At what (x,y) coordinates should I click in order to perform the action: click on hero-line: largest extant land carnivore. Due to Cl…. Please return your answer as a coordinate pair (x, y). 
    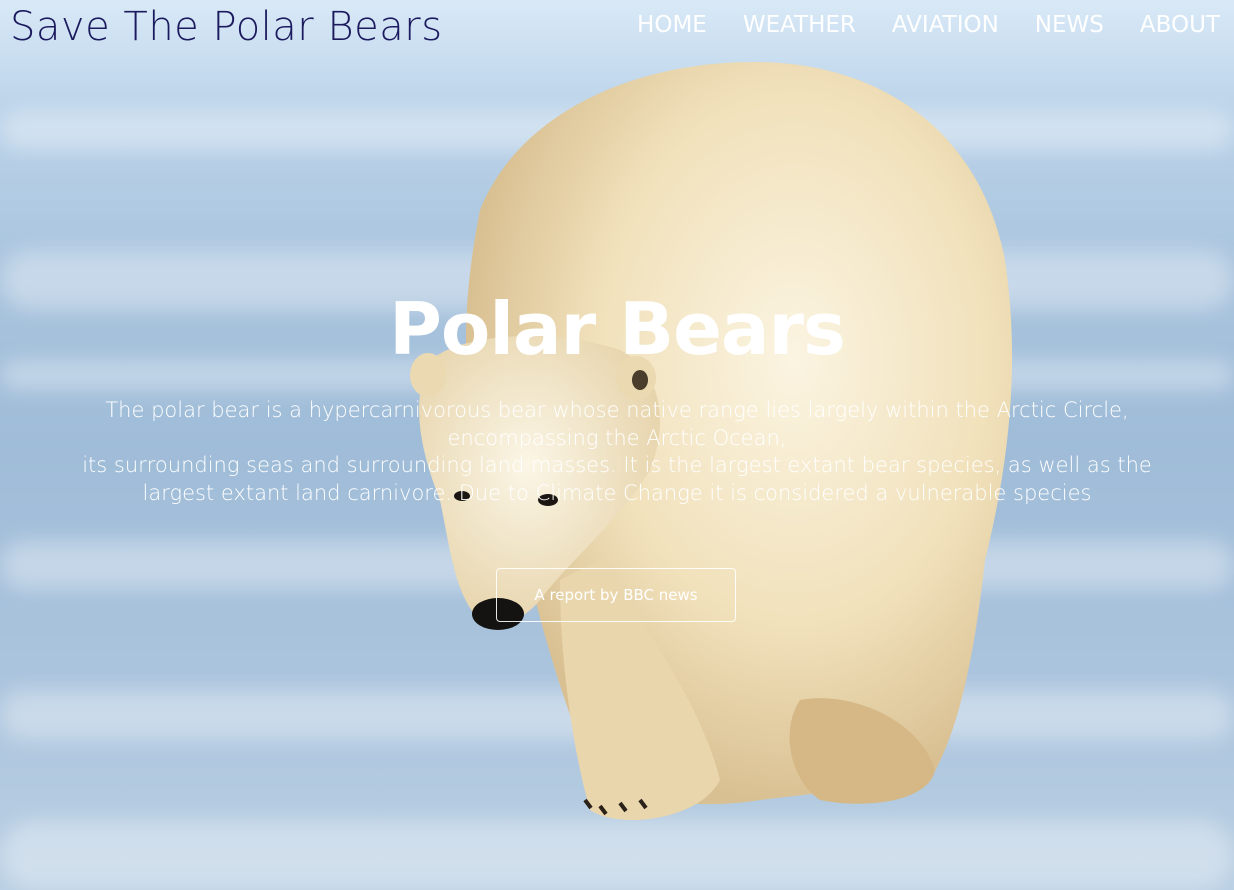
    Looking at the image, I should click on (617, 492).